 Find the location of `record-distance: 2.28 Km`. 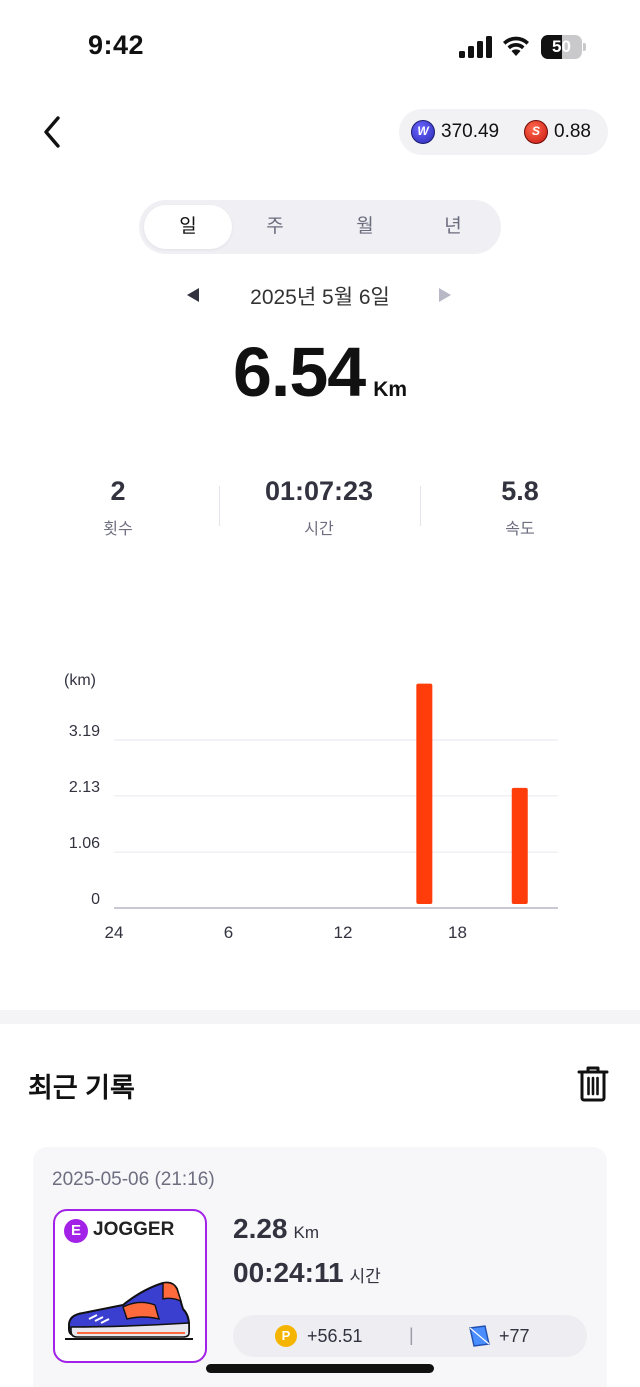

record-distance: 2.28 Km is located at coordinates (276, 1229).